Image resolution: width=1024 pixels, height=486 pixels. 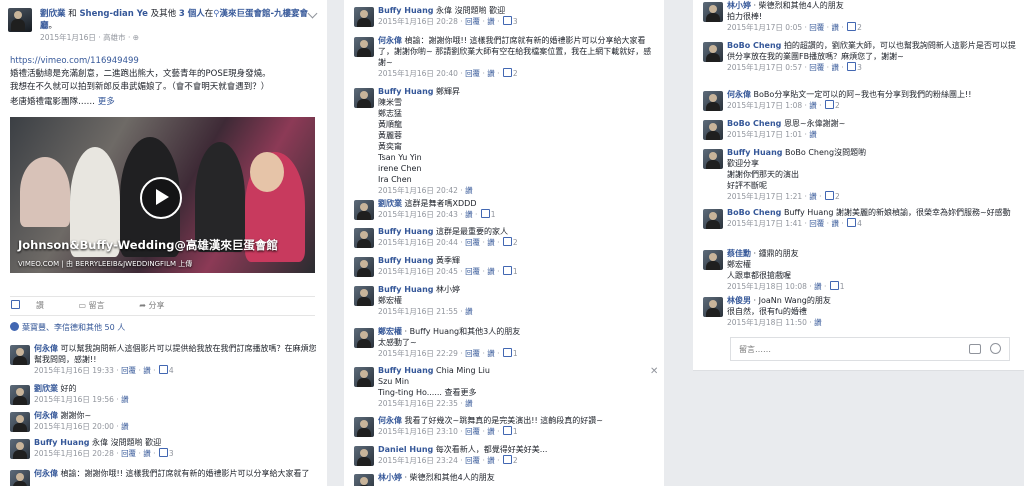 What do you see at coordinates (161, 198) in the screenshot?
I see `play-icon` at bounding box center [161, 198].